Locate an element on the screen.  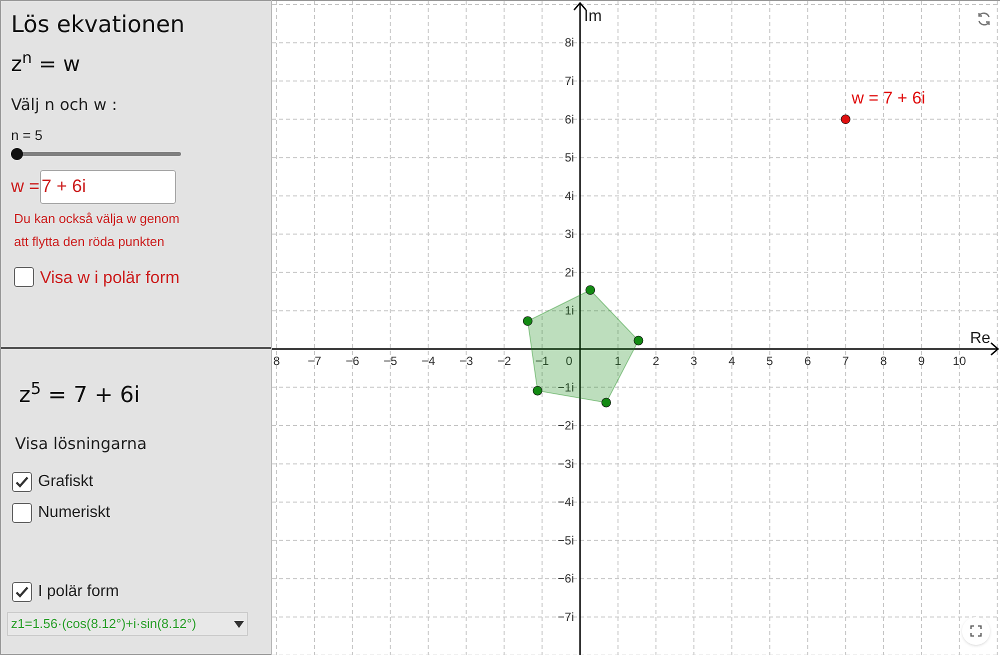
point-label: w = 7 + 6i is located at coordinates (889, 98).